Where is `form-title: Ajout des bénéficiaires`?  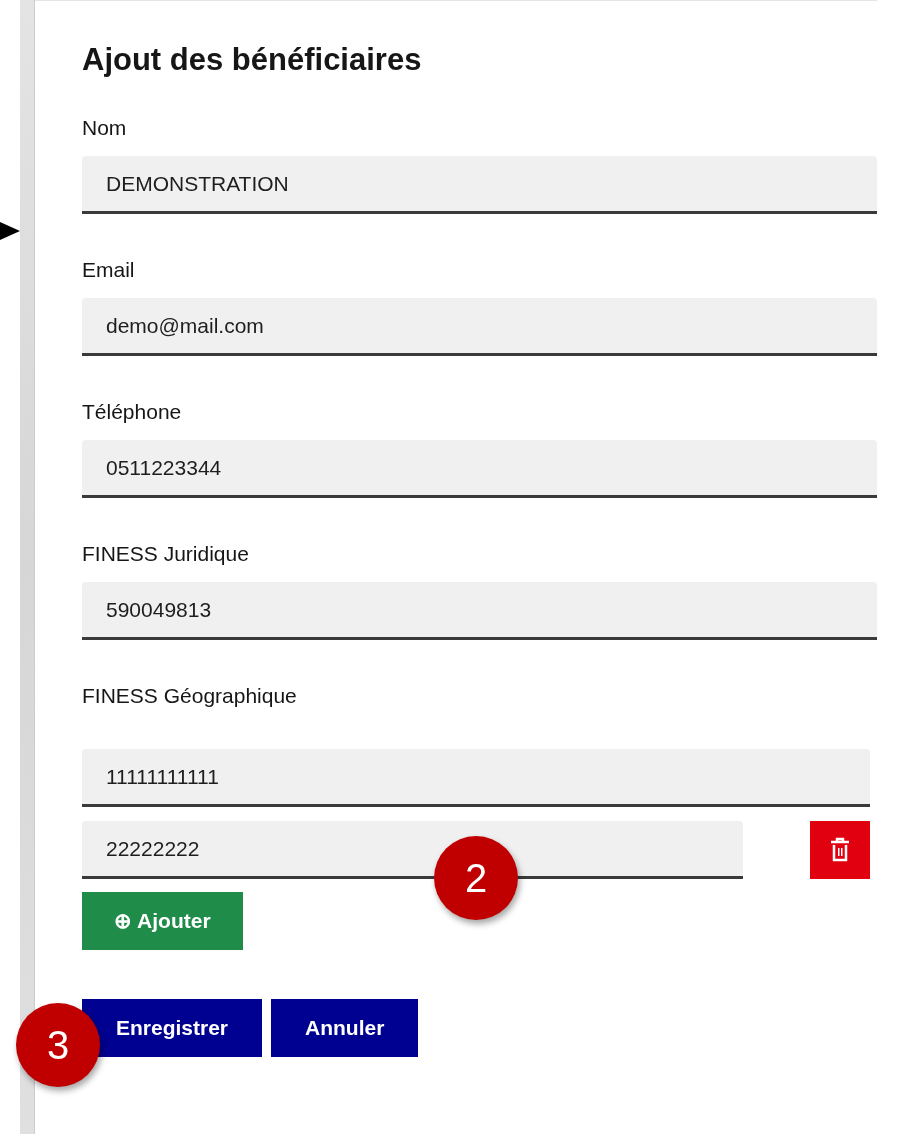 form-title: Ajout des bénéficiaires is located at coordinates (252, 60).